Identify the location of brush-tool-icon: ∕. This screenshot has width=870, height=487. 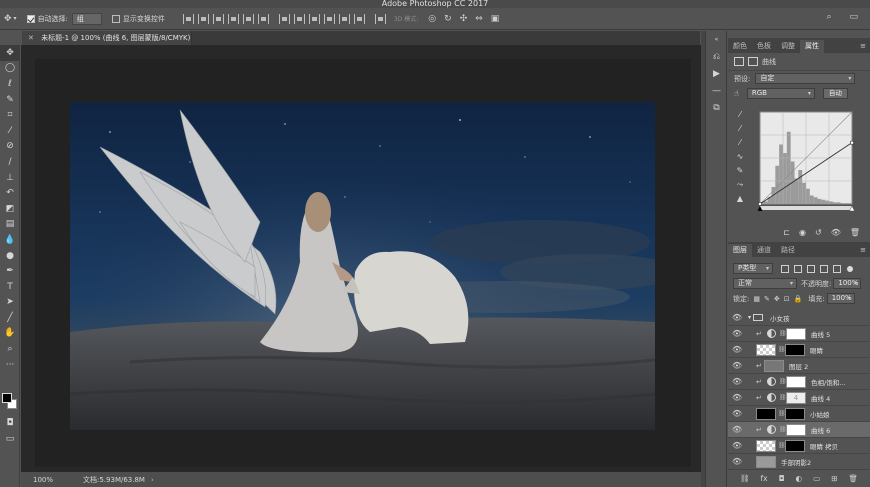
(10, 162).